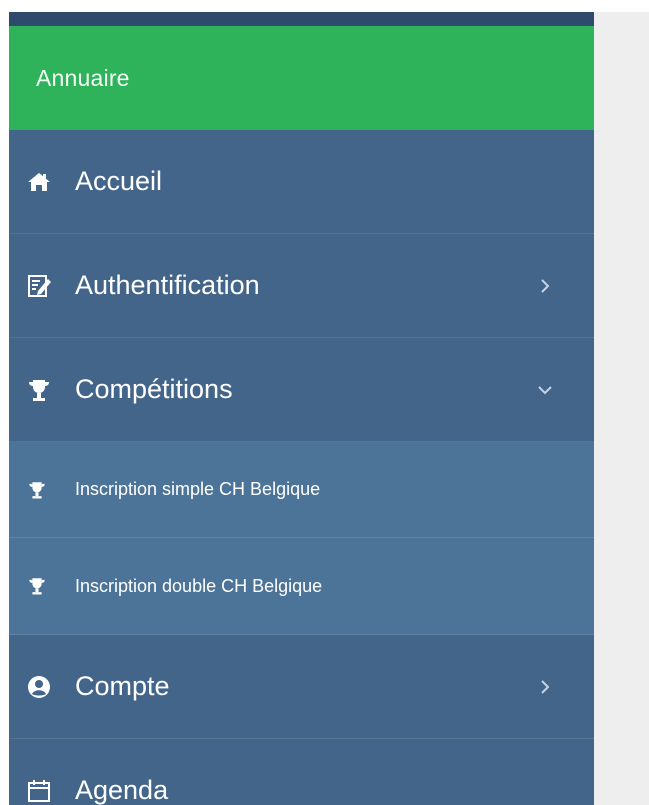 The width and height of the screenshot is (649, 805). I want to click on sidebar-subitem-inscription-double: Inscription double CH Belgique, so click(301, 586).